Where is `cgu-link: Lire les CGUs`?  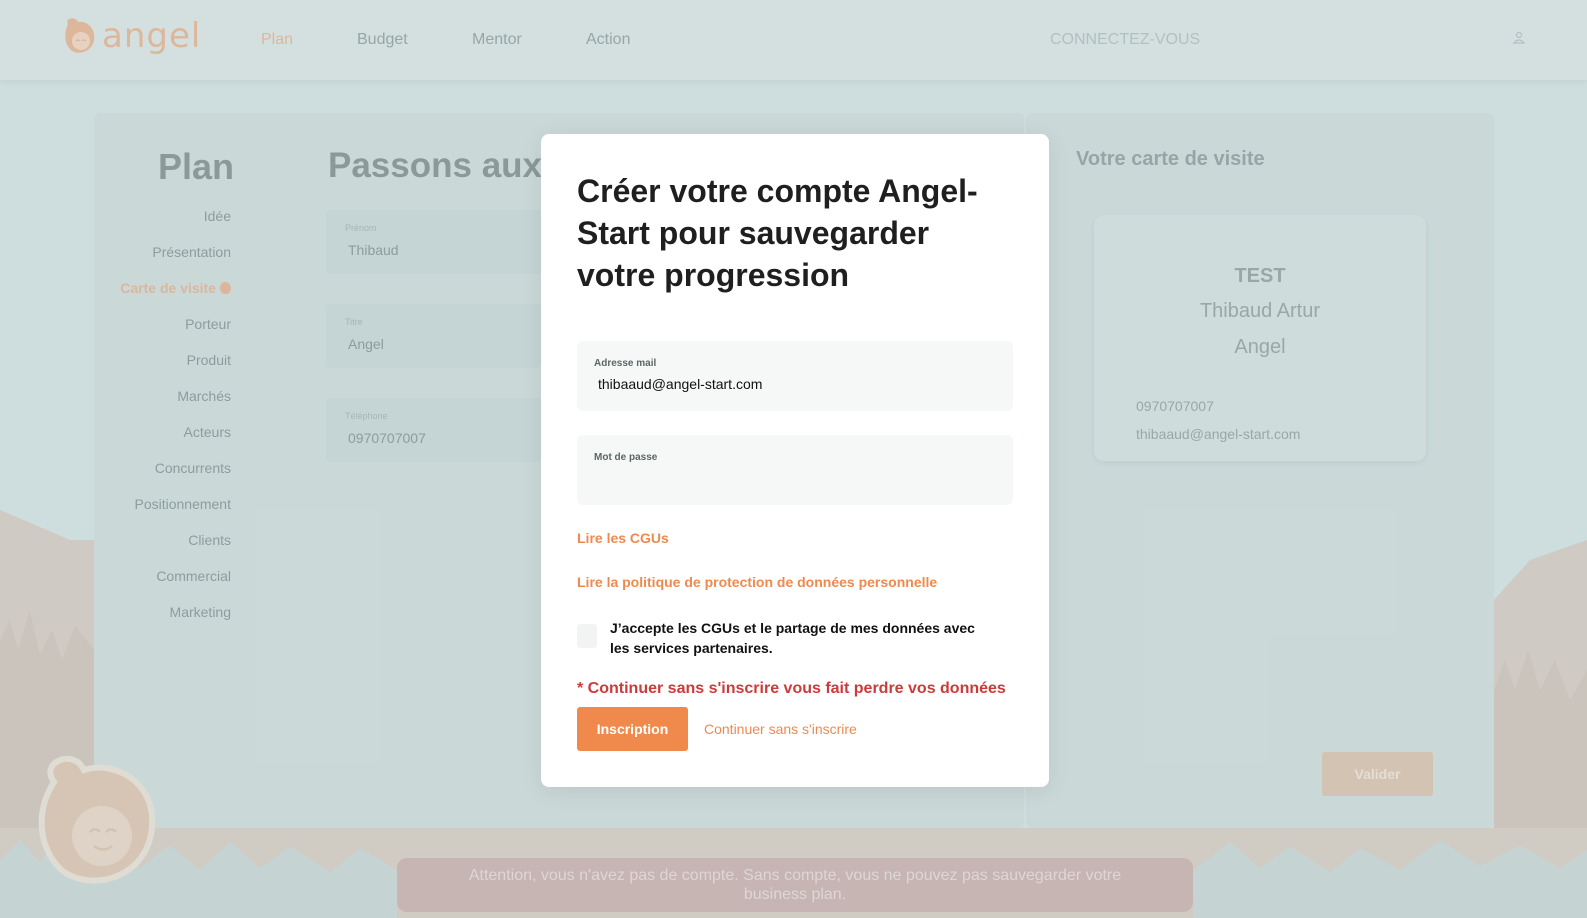 cgu-link: Lire les CGUs is located at coordinates (623, 538).